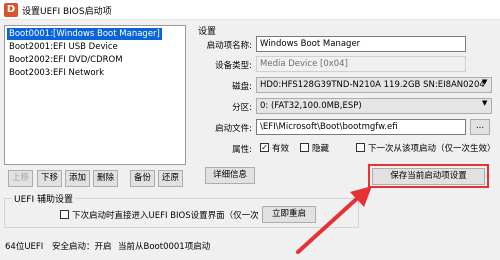  Describe the element at coordinates (334, 220) in the screenshot. I see `annotation-arrow-icon` at that location.